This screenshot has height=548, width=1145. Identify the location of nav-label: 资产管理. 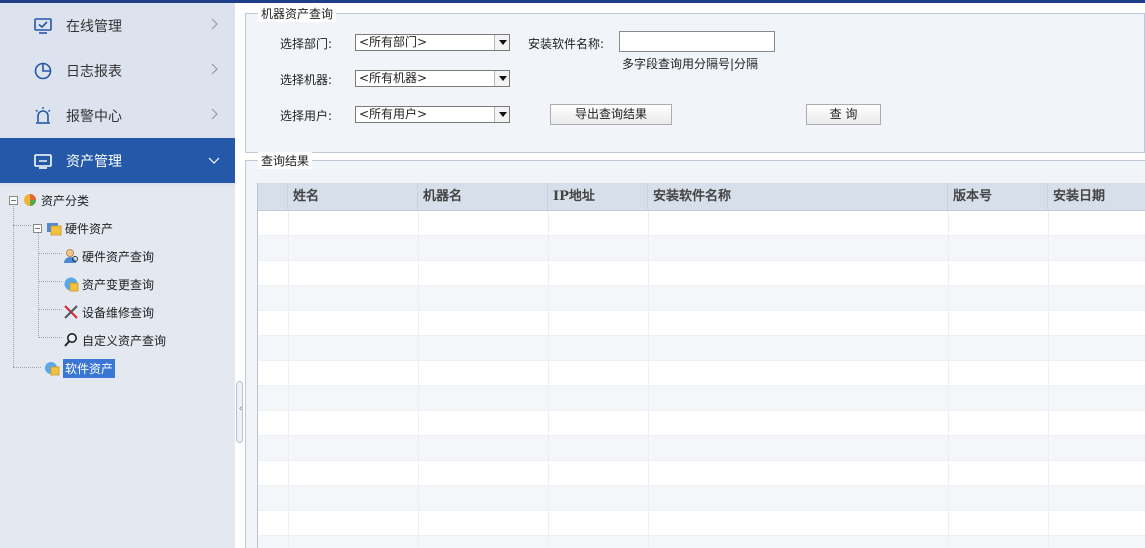
(94, 161).